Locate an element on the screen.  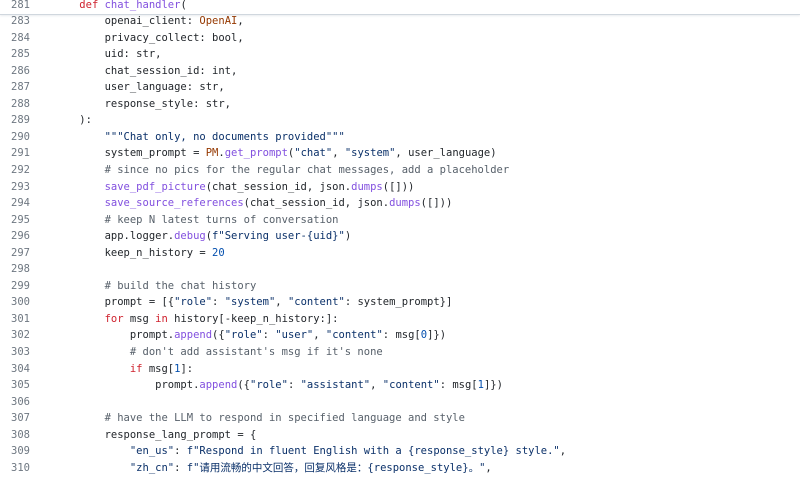
line-code: """Chat only, no documents provided""" is located at coordinates (199, 137).